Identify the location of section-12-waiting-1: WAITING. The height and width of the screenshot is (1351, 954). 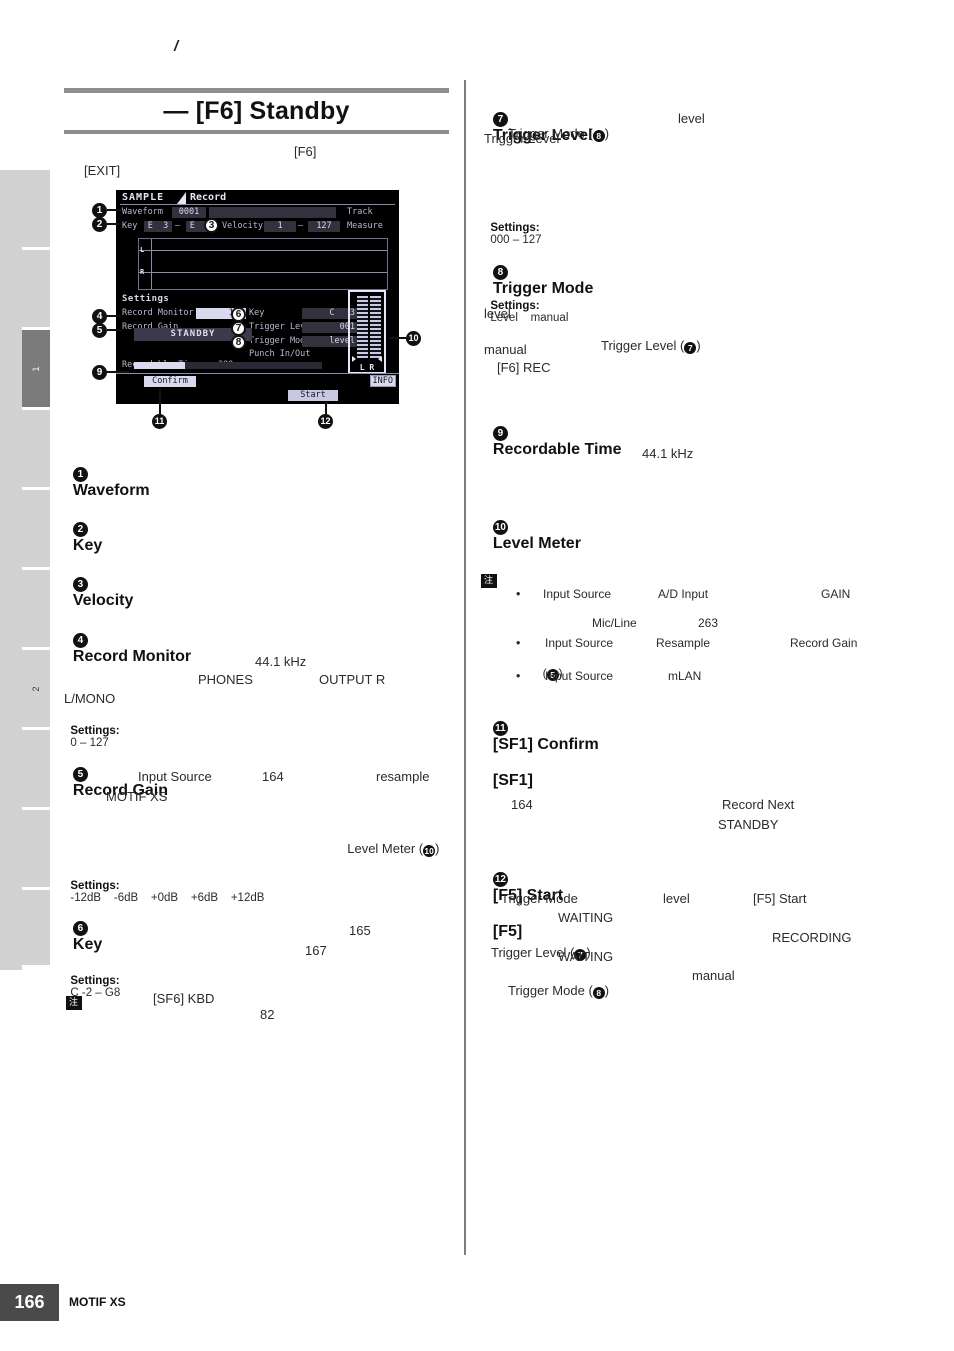
(586, 917).